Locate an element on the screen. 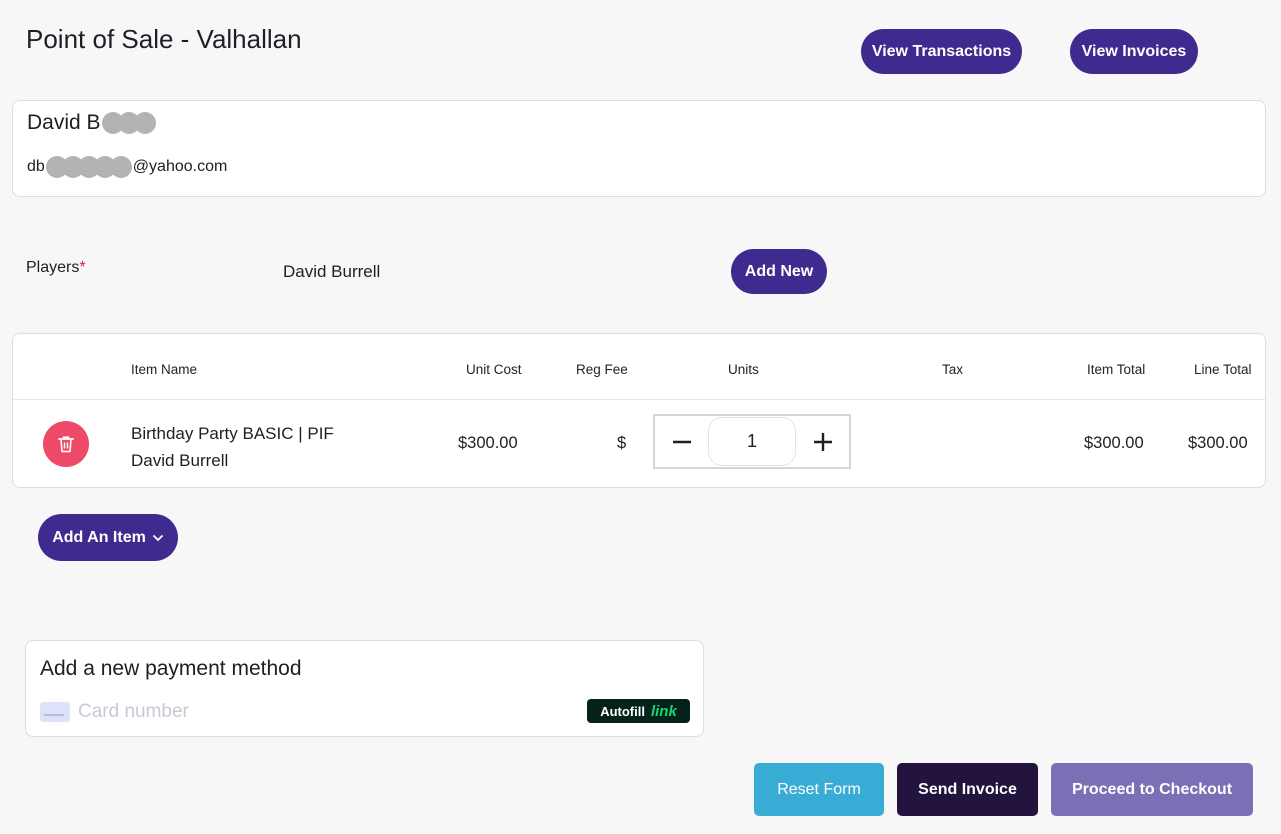  view-invoices-button: View Invoices is located at coordinates (1134, 51).